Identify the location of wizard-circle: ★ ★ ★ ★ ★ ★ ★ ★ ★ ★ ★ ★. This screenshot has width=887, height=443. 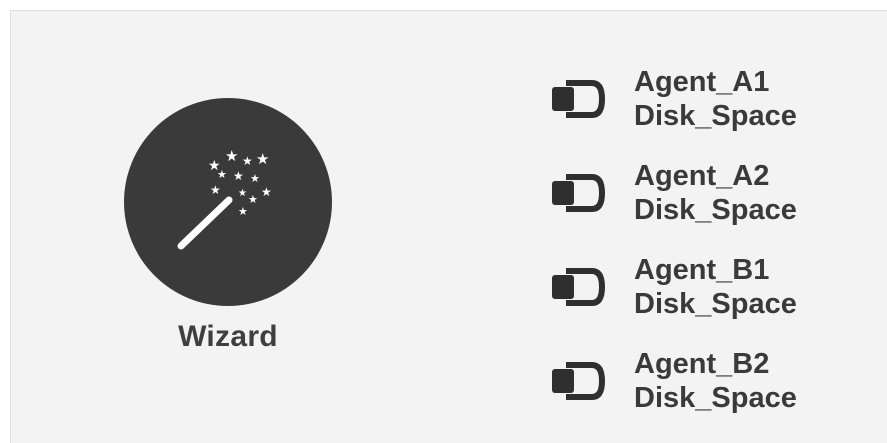
(228, 202).